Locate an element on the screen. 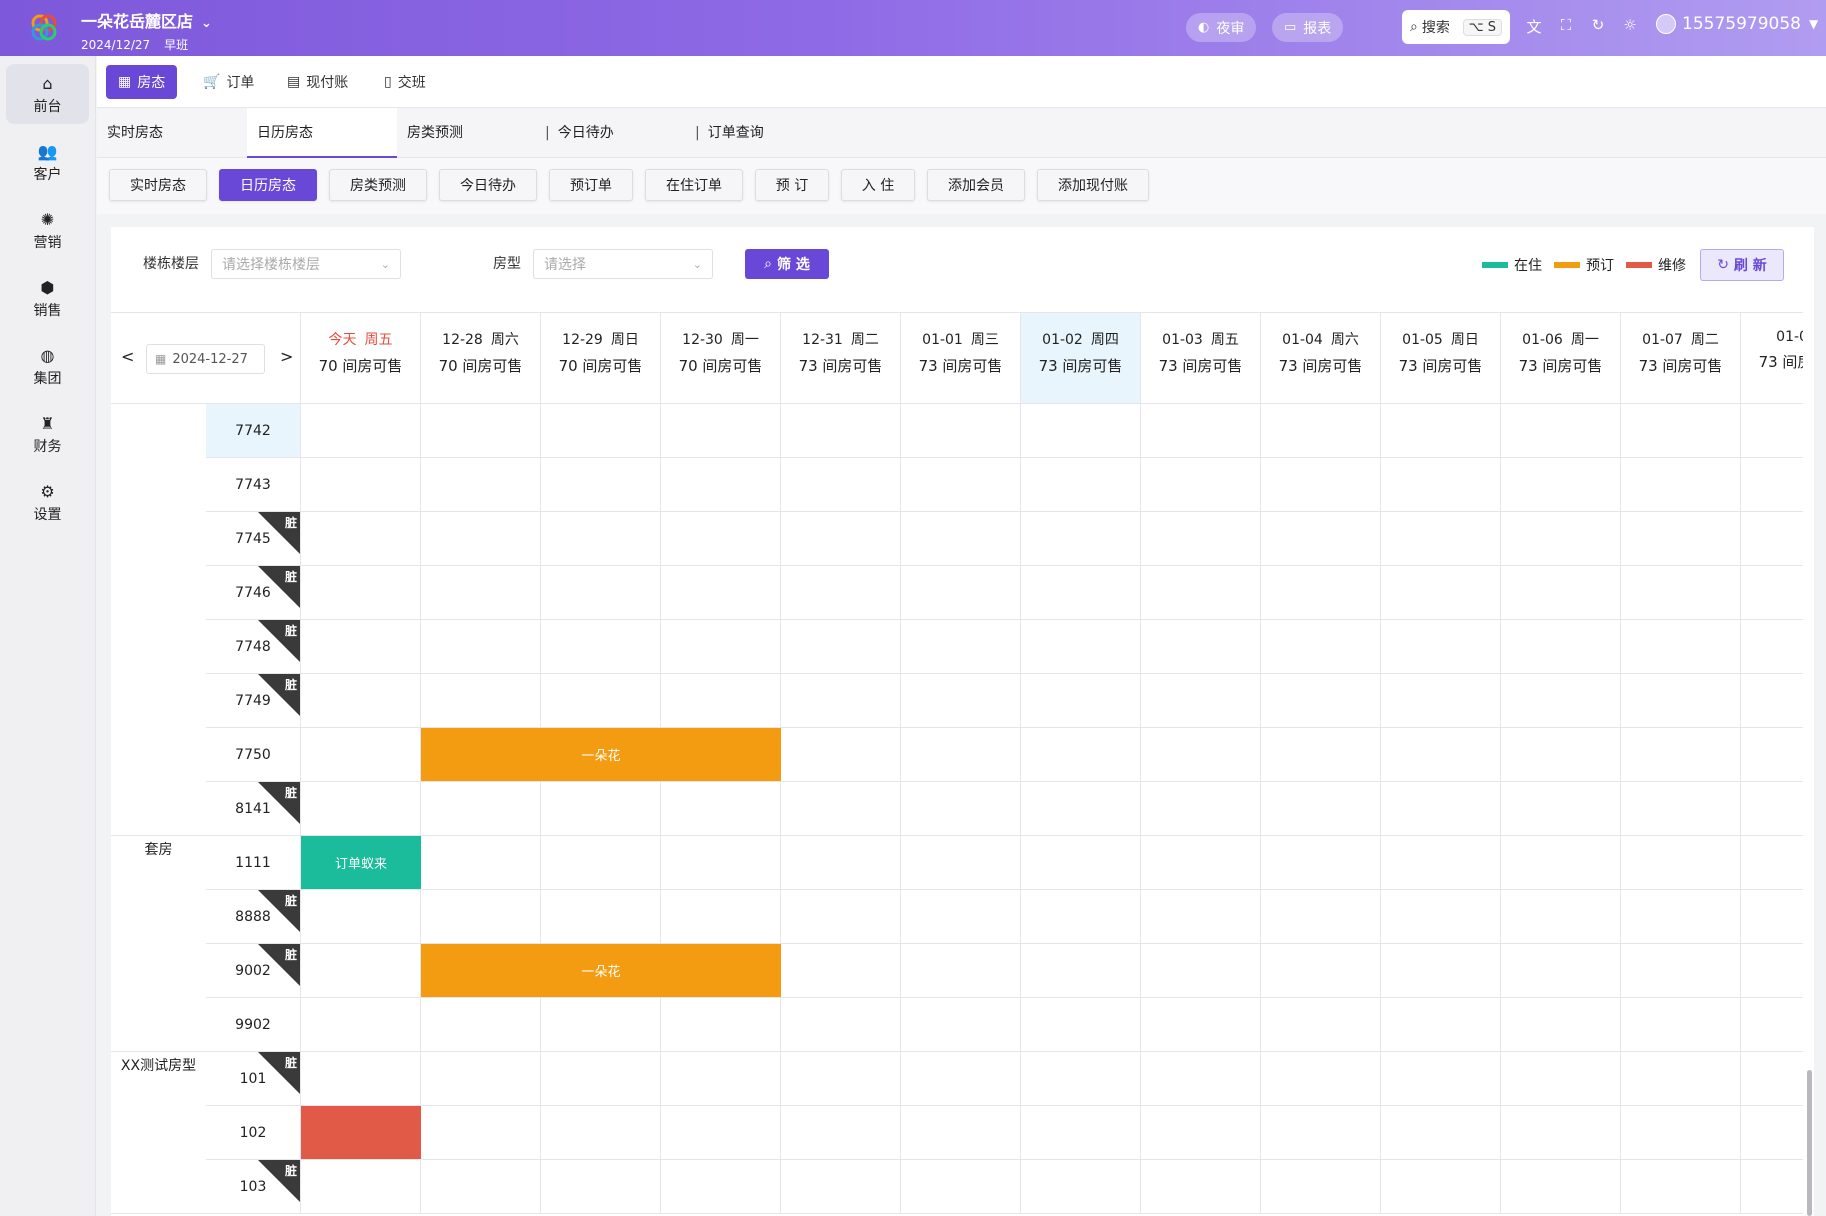  global-search: ⌕ 搜索 ⌥ S is located at coordinates (1456, 27).